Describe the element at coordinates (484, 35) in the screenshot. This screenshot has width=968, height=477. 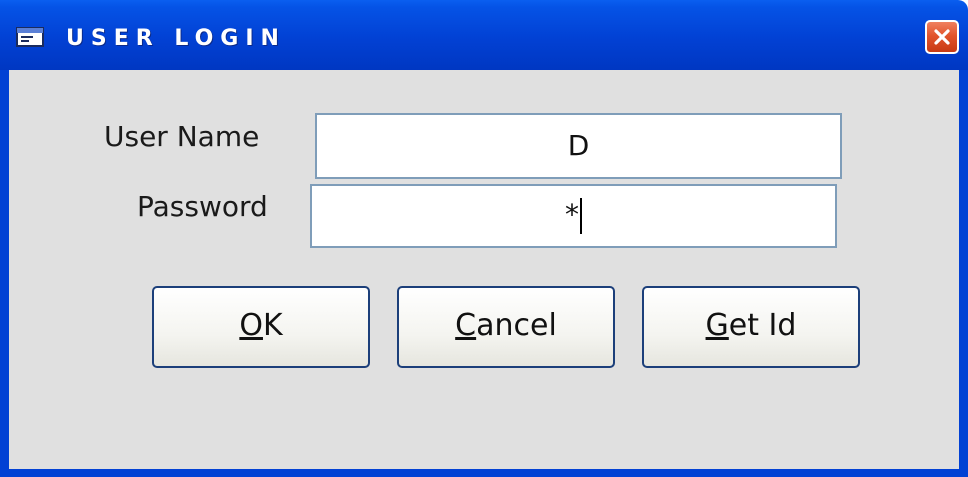
I see `title-bar: USER LOGIN` at that location.